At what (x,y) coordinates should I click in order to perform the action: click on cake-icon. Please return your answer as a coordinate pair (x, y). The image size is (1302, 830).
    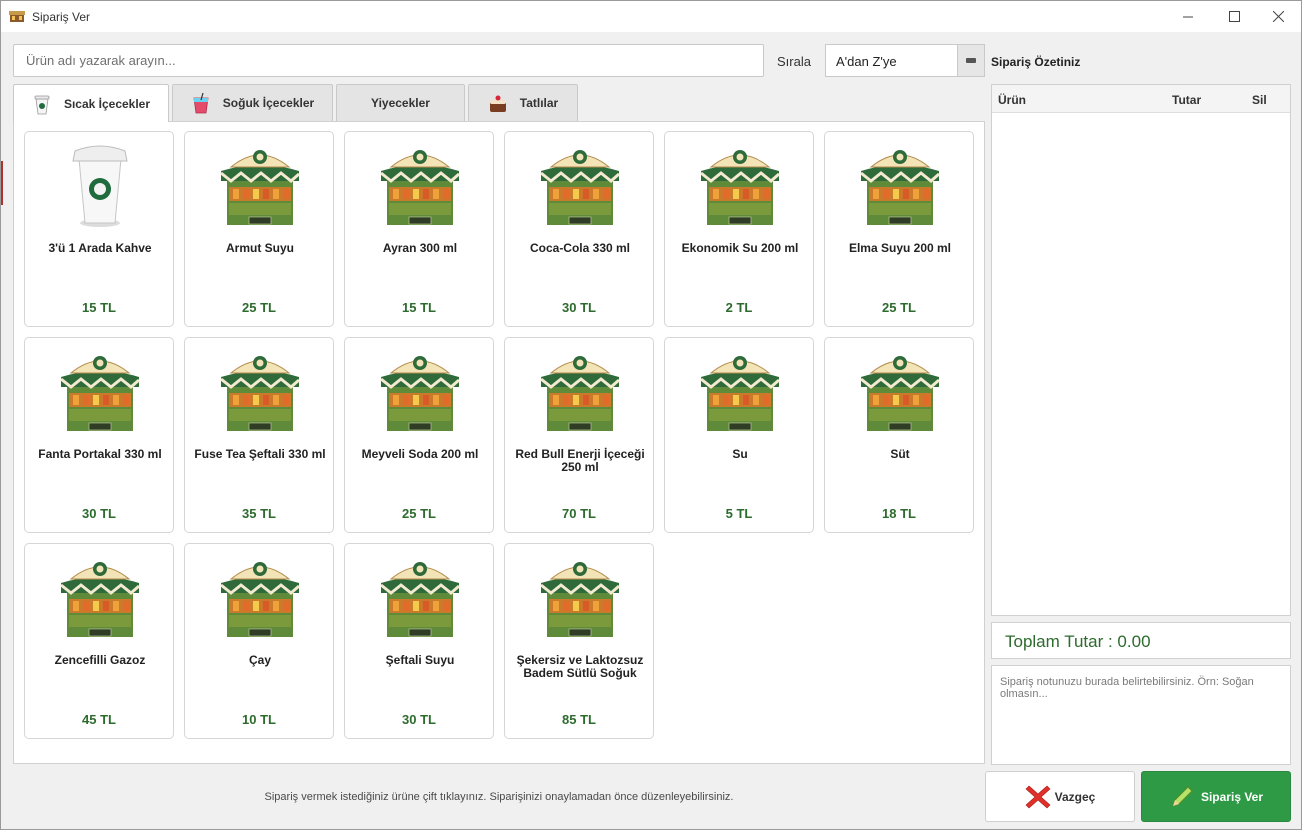
    Looking at the image, I should click on (497, 103).